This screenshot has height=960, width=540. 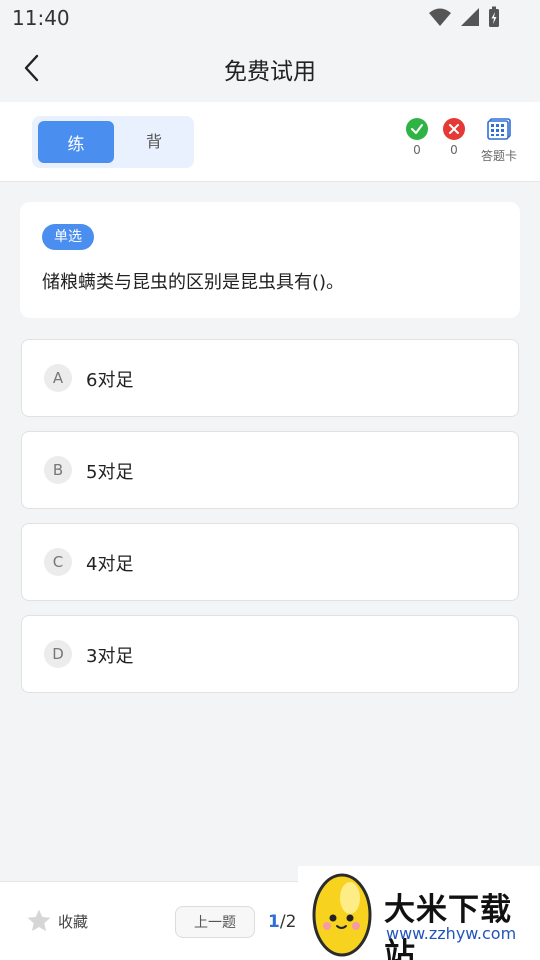 What do you see at coordinates (57, 921) in the screenshot?
I see `favorite-button: 收藏` at bounding box center [57, 921].